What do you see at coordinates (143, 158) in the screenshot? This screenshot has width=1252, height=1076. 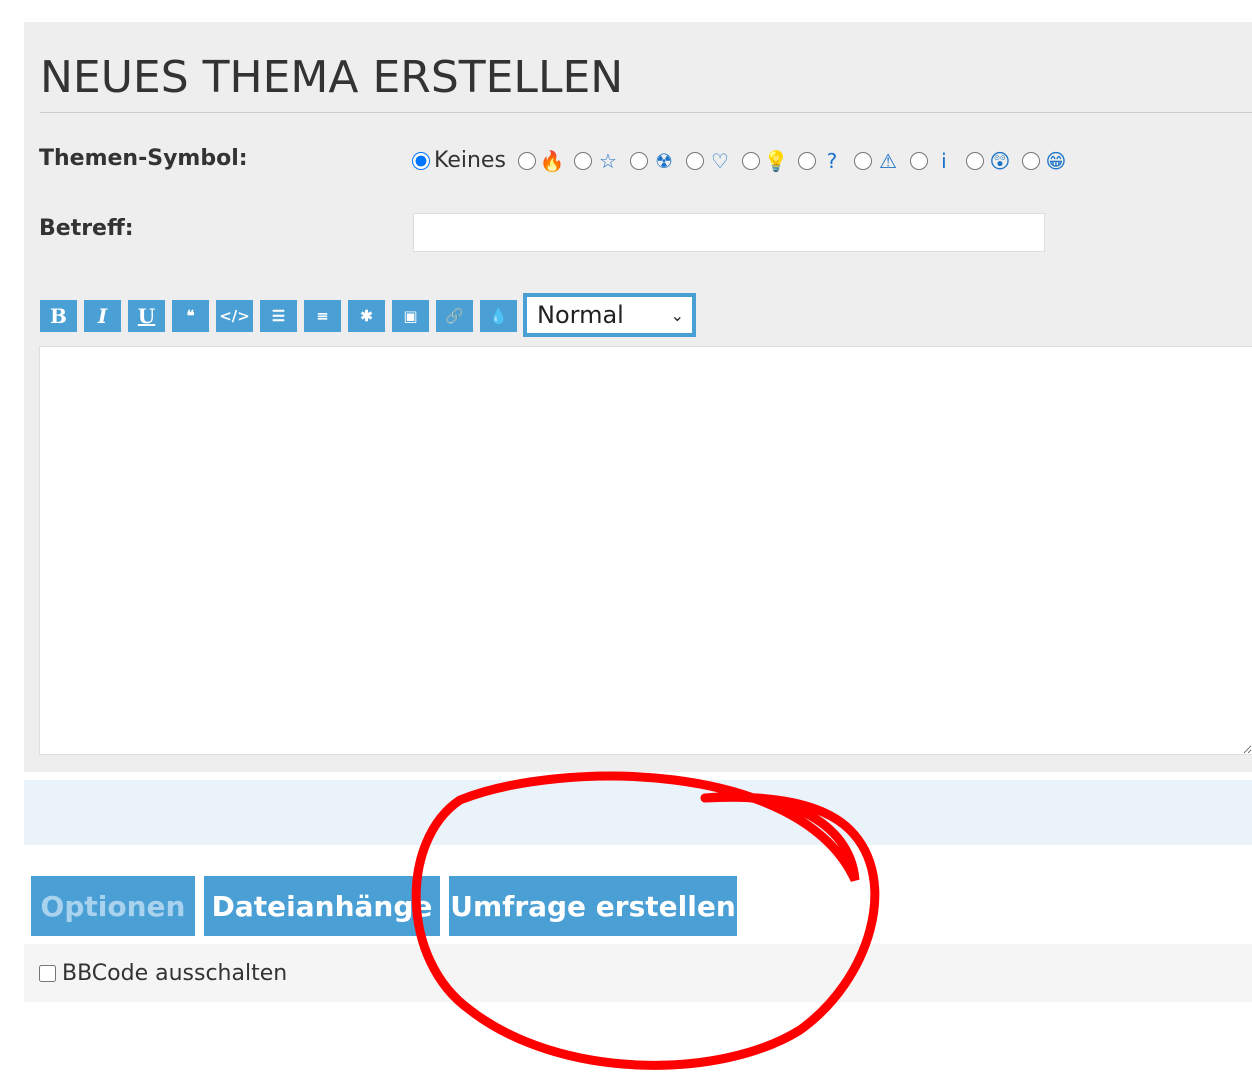 I see `topic-icon-label: Themen-Symbol:` at bounding box center [143, 158].